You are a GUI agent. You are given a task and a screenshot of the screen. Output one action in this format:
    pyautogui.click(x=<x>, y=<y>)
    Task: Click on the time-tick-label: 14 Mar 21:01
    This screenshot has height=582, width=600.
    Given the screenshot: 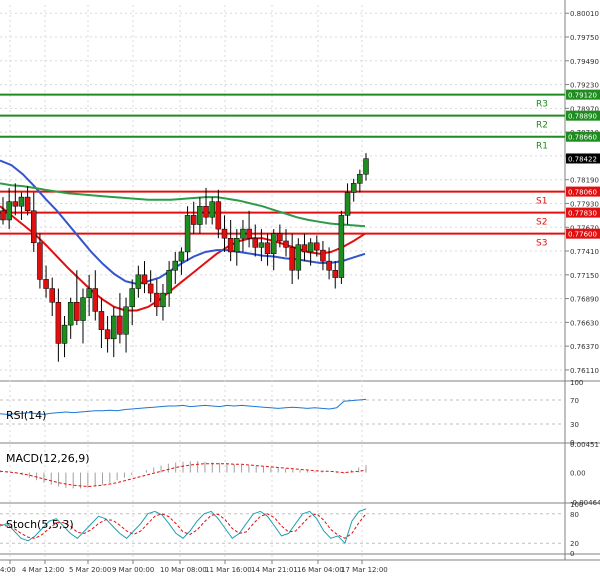 What is the action you would take?
    pyautogui.click(x=274, y=570)
    